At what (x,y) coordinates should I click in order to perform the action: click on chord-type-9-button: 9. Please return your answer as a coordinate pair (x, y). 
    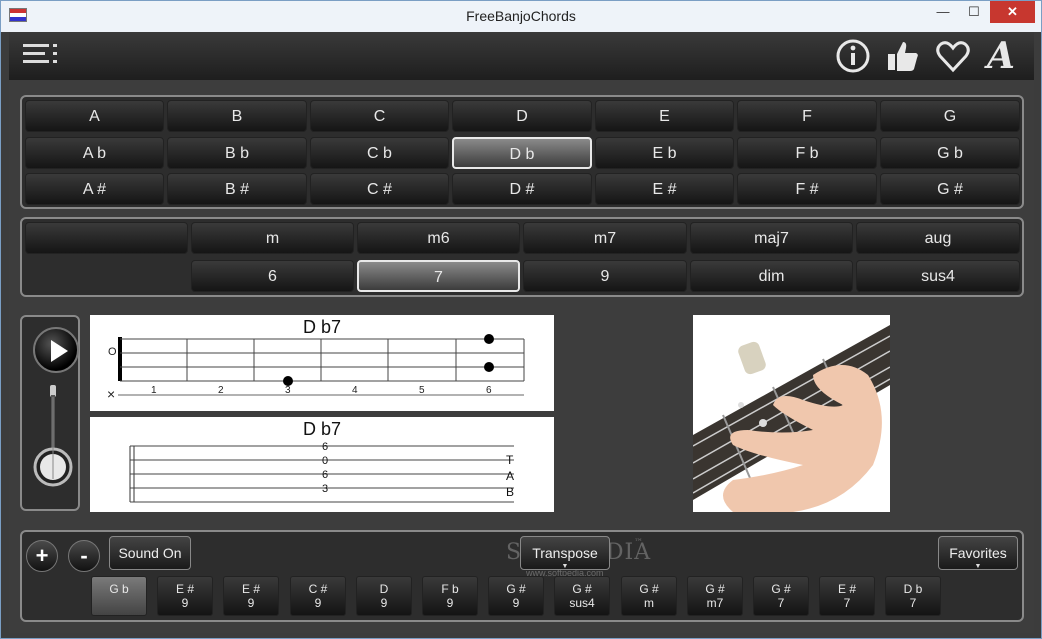
    Looking at the image, I should click on (605, 276).